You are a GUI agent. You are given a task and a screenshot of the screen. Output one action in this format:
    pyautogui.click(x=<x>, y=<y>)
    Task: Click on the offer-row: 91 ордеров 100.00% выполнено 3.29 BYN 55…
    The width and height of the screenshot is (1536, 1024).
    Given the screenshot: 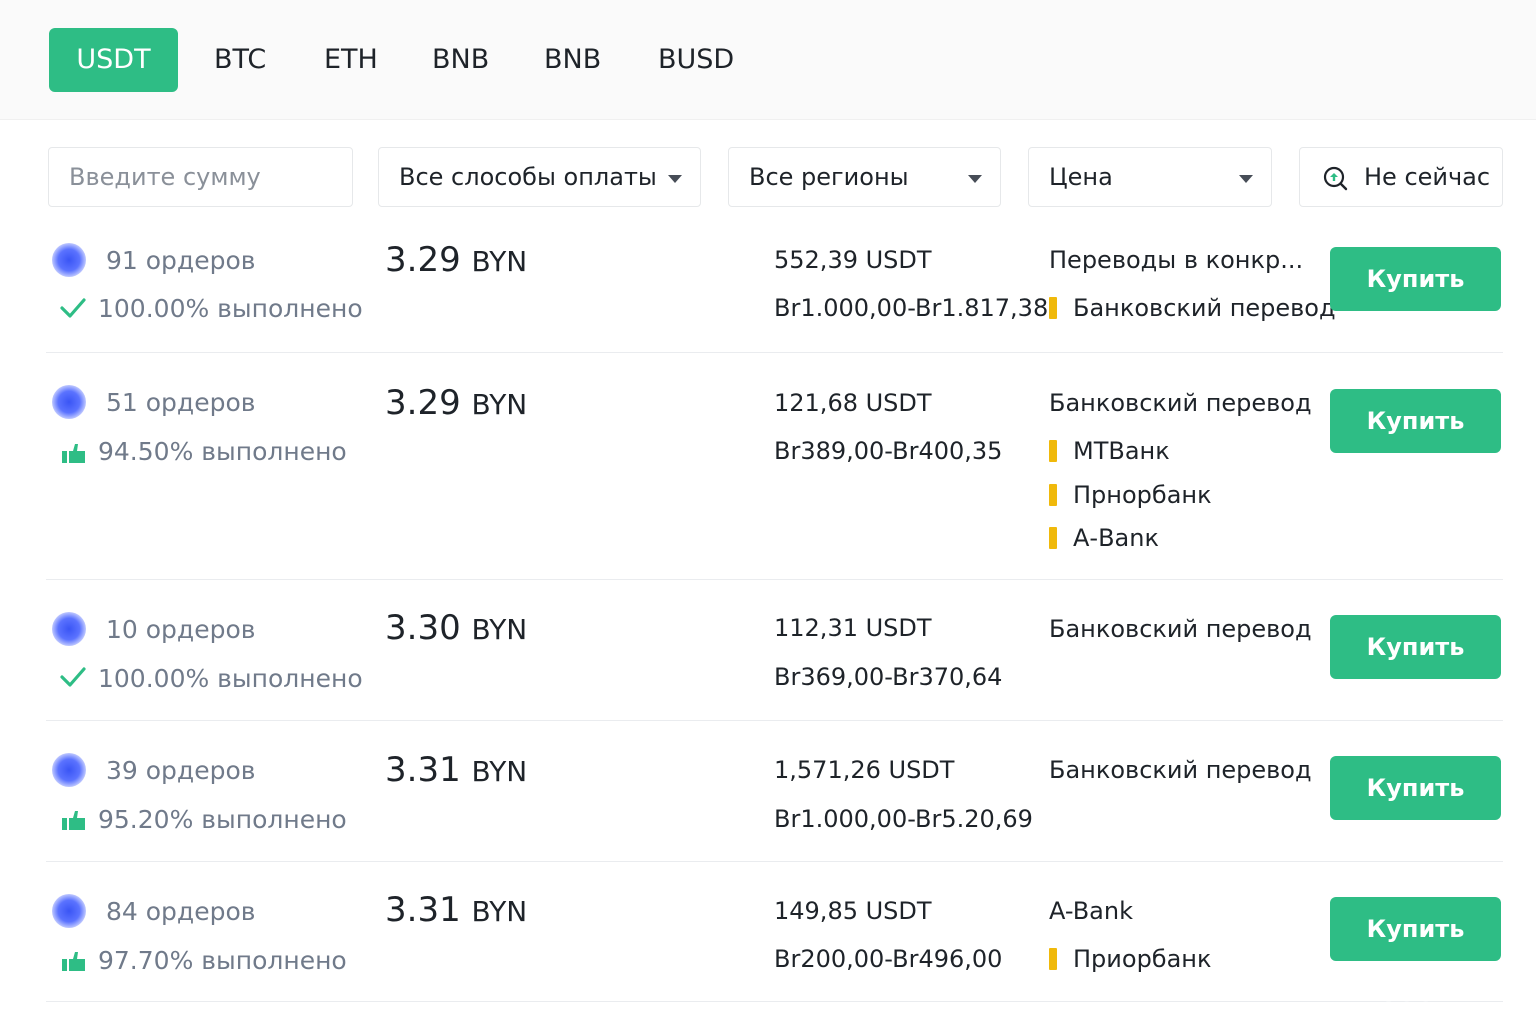 What is the action you would take?
    pyautogui.click(x=774, y=291)
    